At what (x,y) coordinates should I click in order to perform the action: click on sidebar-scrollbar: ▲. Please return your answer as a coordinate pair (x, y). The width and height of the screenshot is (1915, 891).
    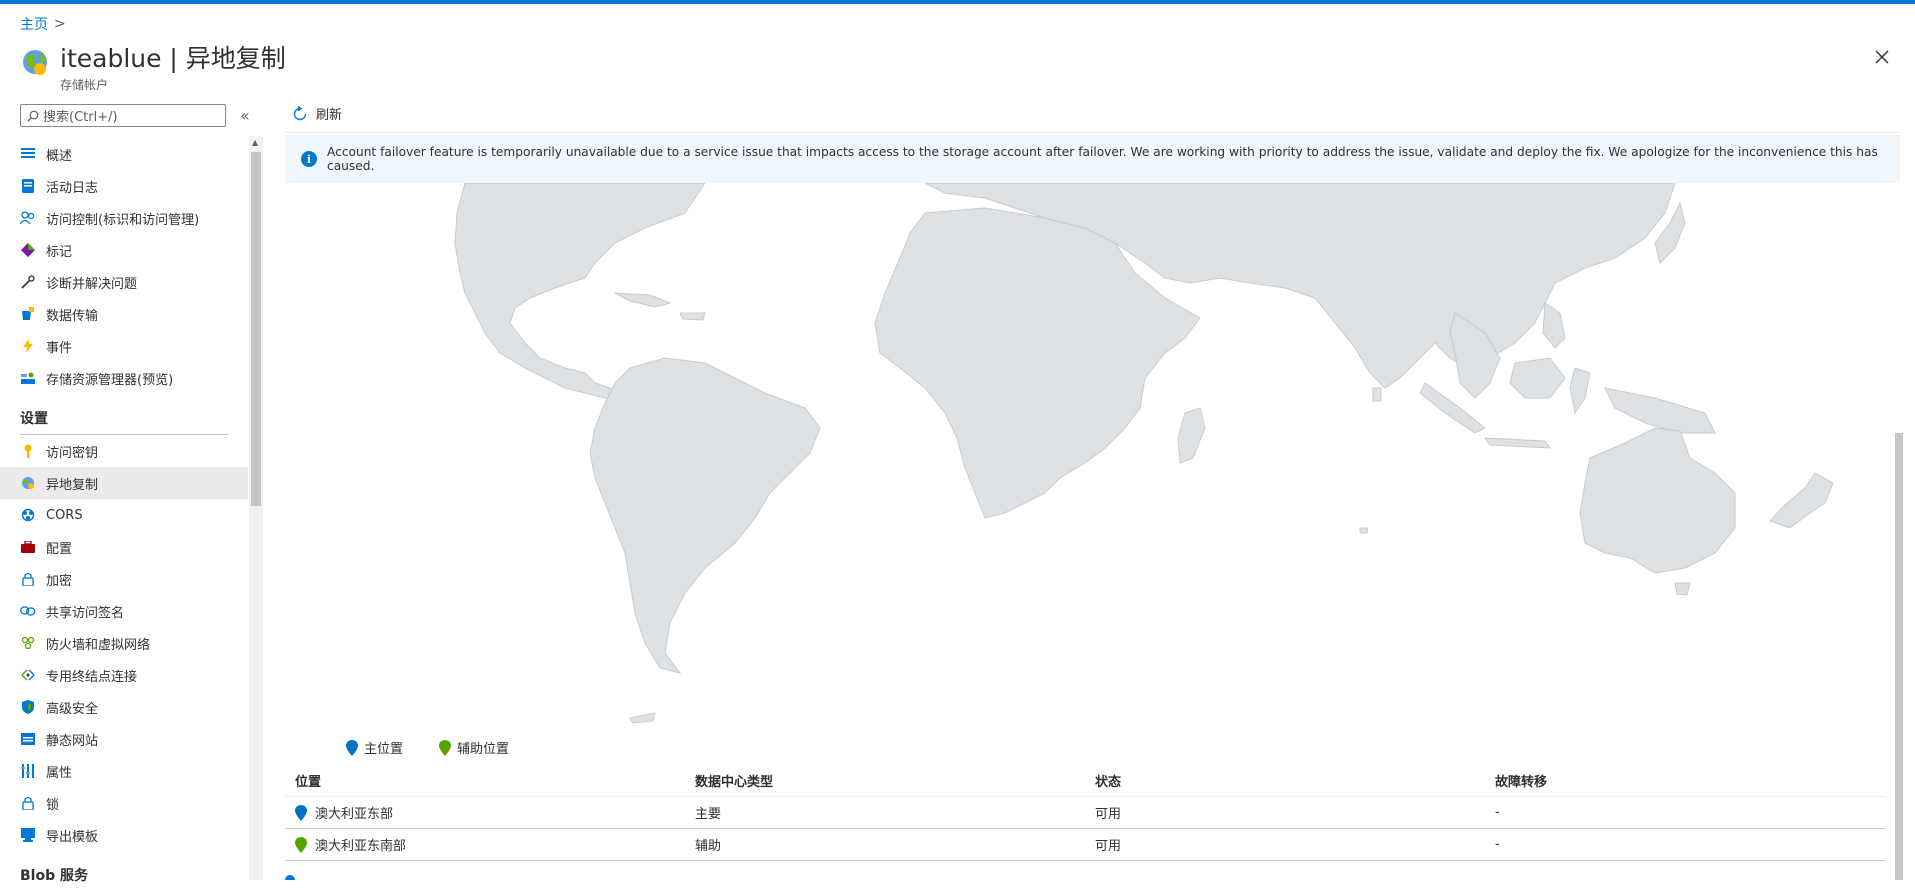
    Looking at the image, I should click on (256, 508).